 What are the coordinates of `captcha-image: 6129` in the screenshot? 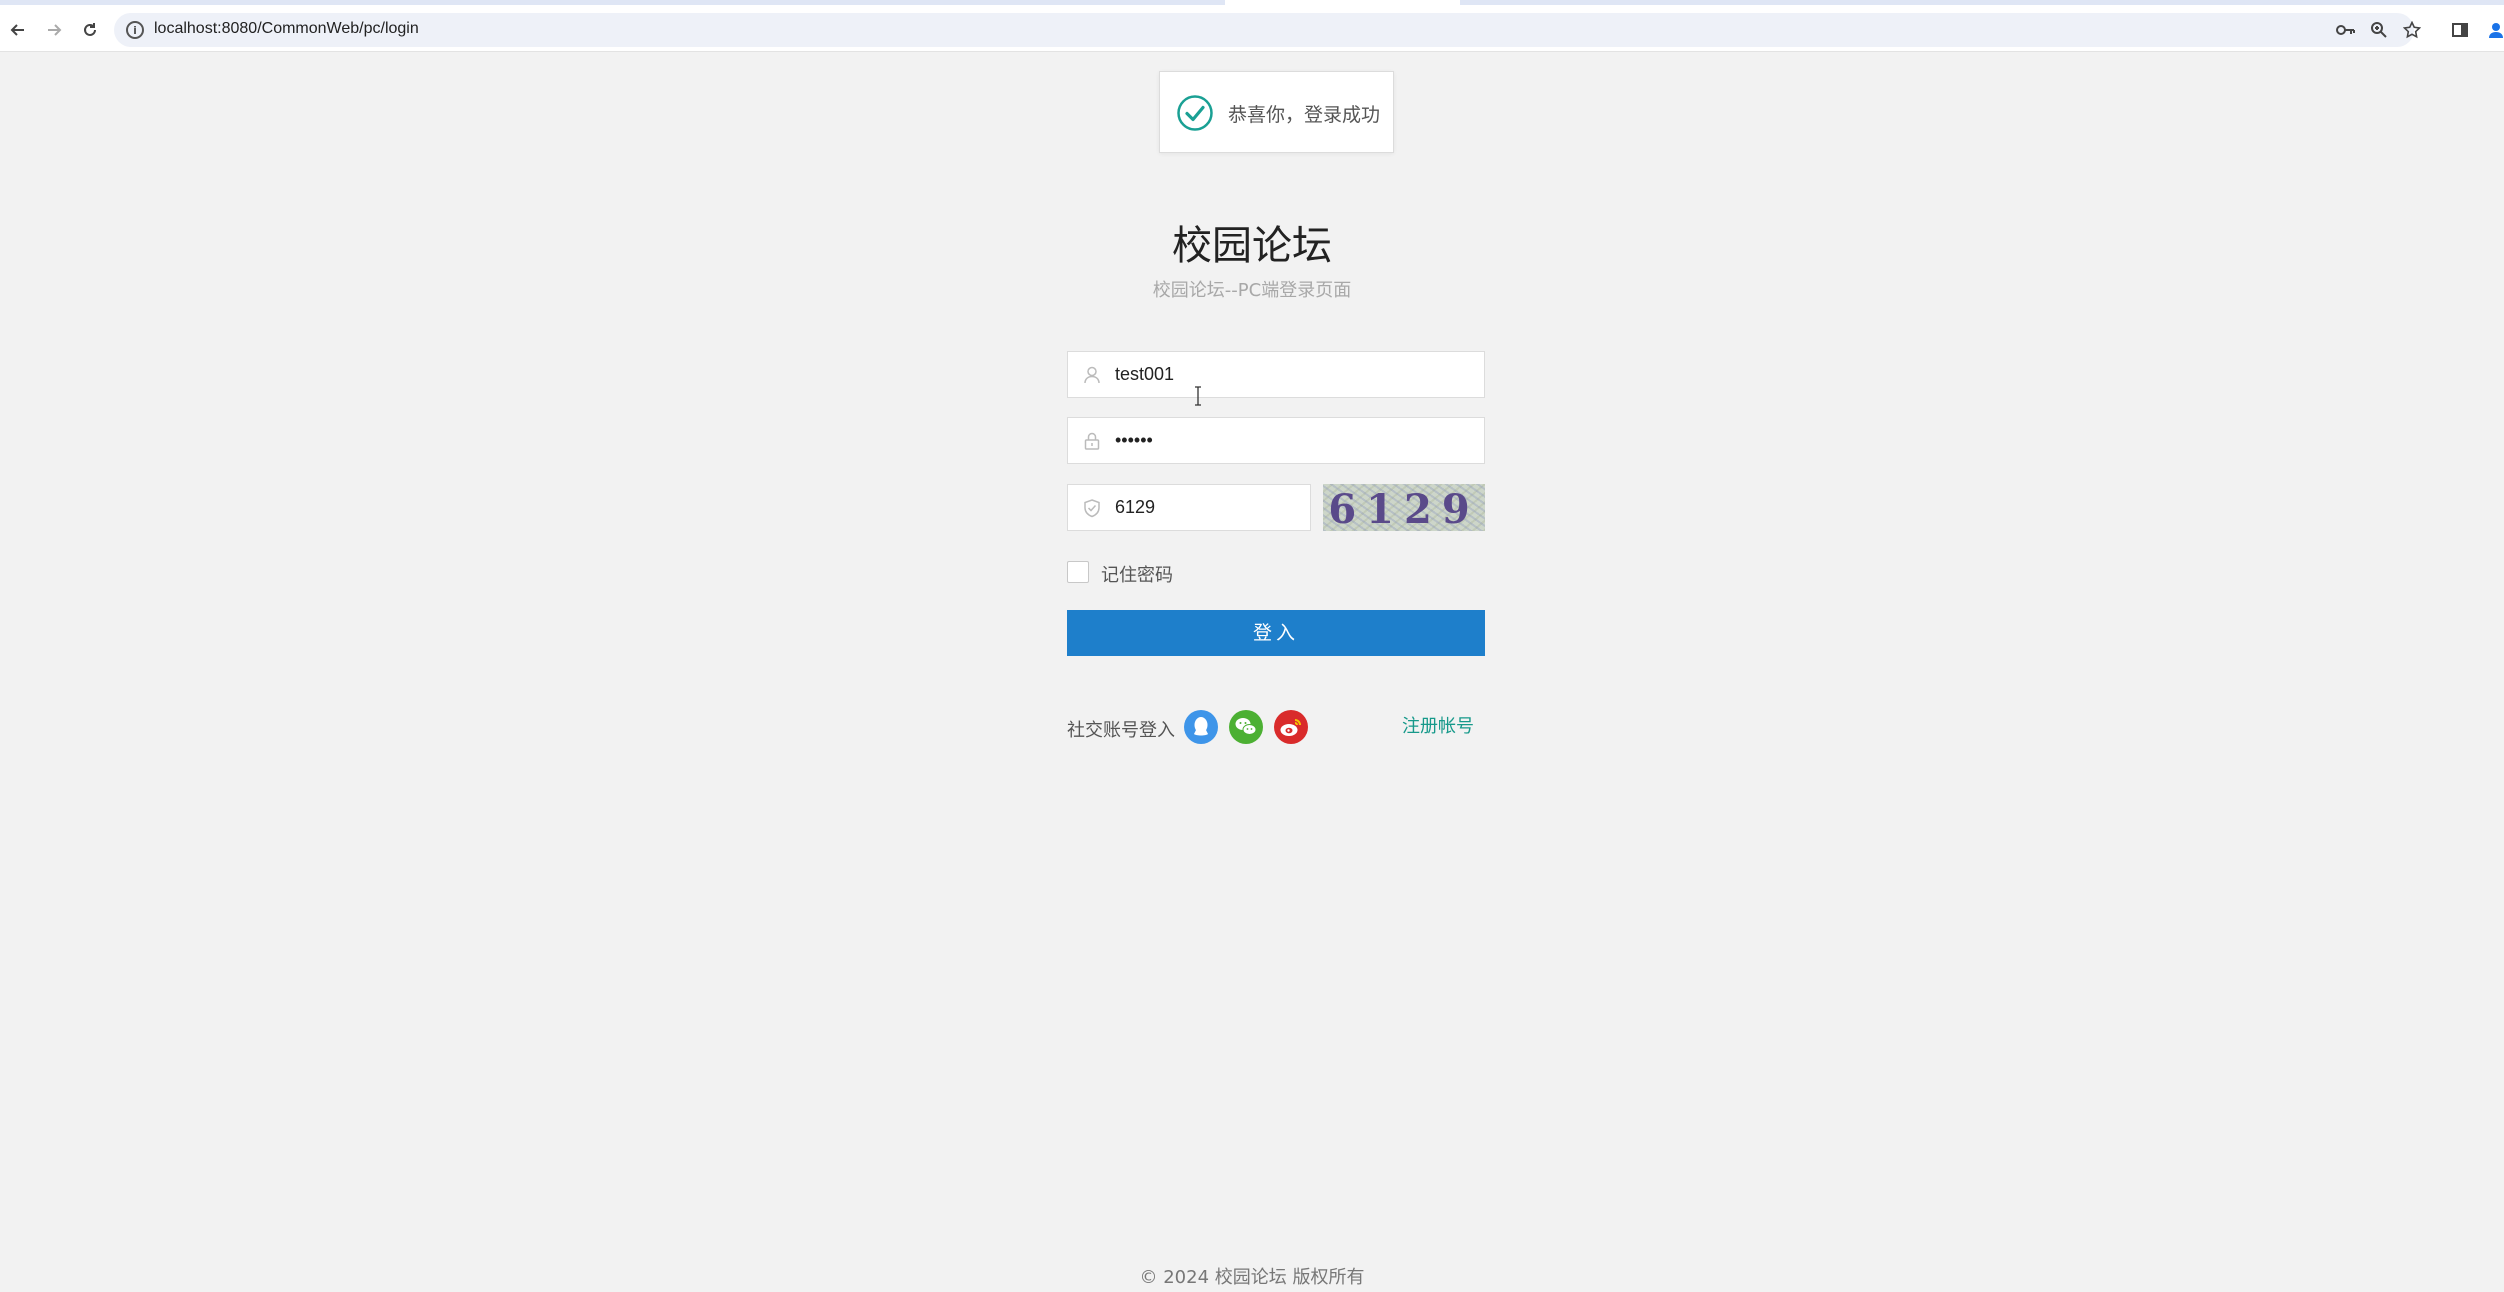 It's located at (1404, 507).